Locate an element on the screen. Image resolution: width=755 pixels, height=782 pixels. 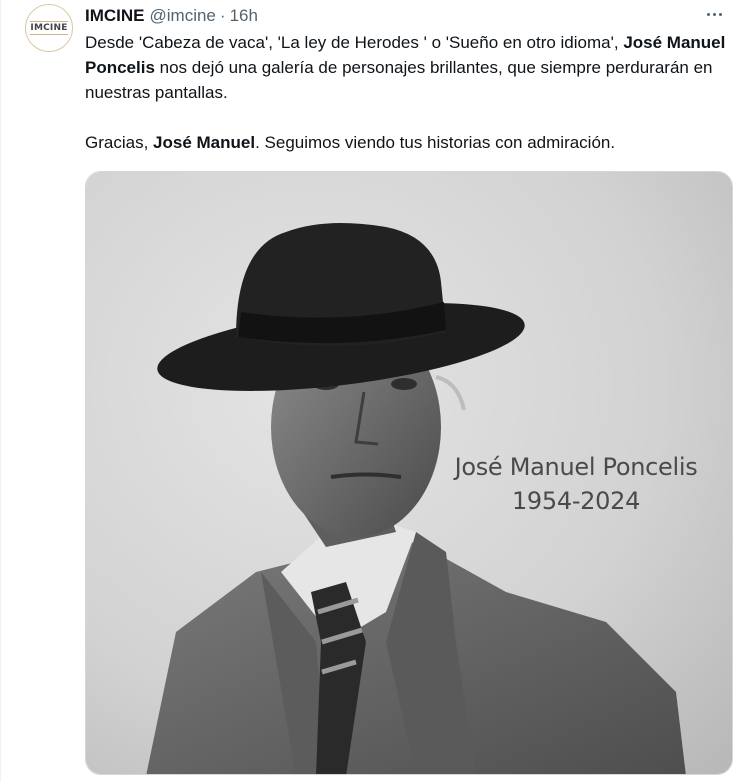
caption-name: José Manuel Poncelis is located at coordinates (576, 467).